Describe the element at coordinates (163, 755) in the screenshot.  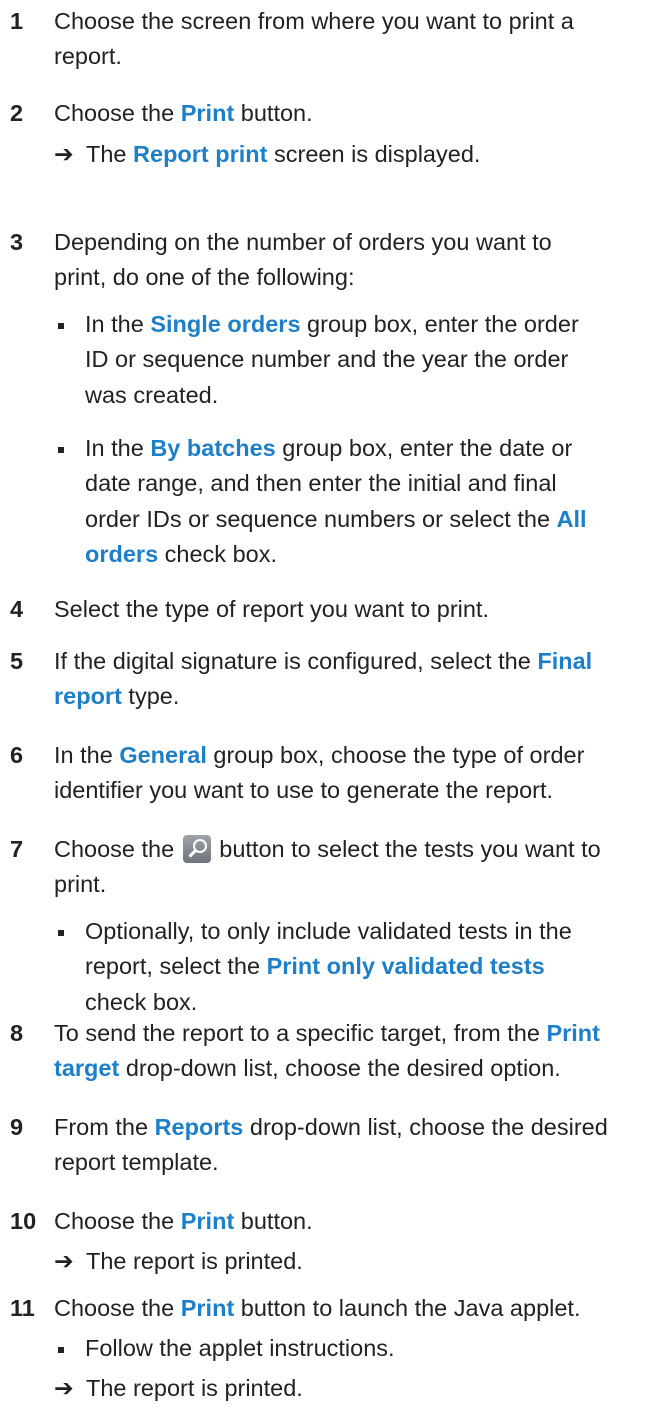
I see `general-ref: General` at that location.